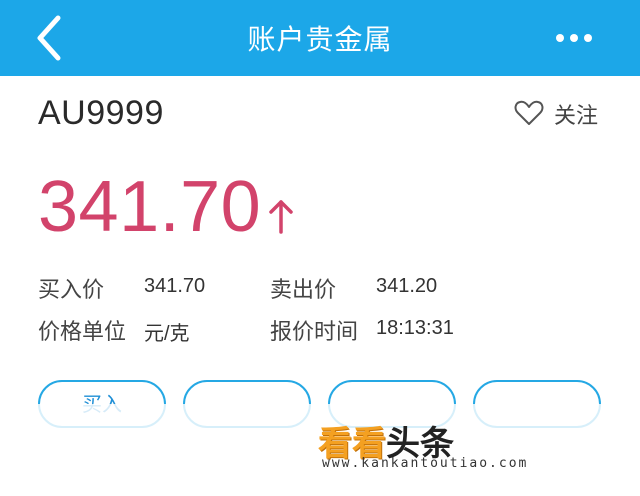 This screenshot has width=640, height=496. I want to click on more-horizontal-icon, so click(574, 38).